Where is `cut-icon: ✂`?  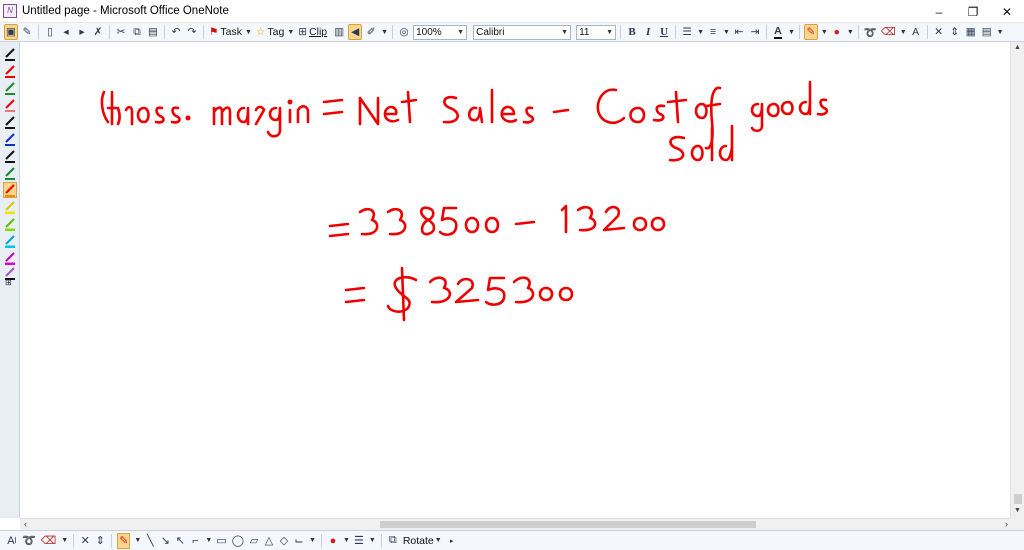 cut-icon: ✂ is located at coordinates (121, 32).